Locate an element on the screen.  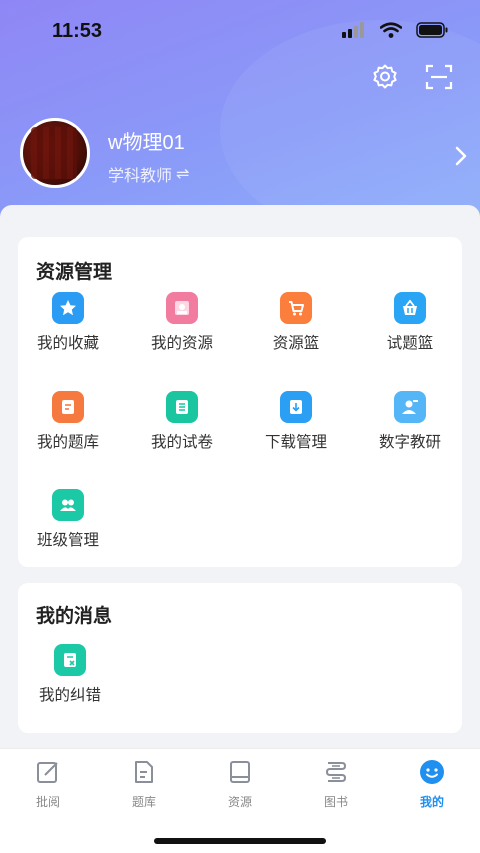
mine-tab-icon is located at coordinates (432, 772).